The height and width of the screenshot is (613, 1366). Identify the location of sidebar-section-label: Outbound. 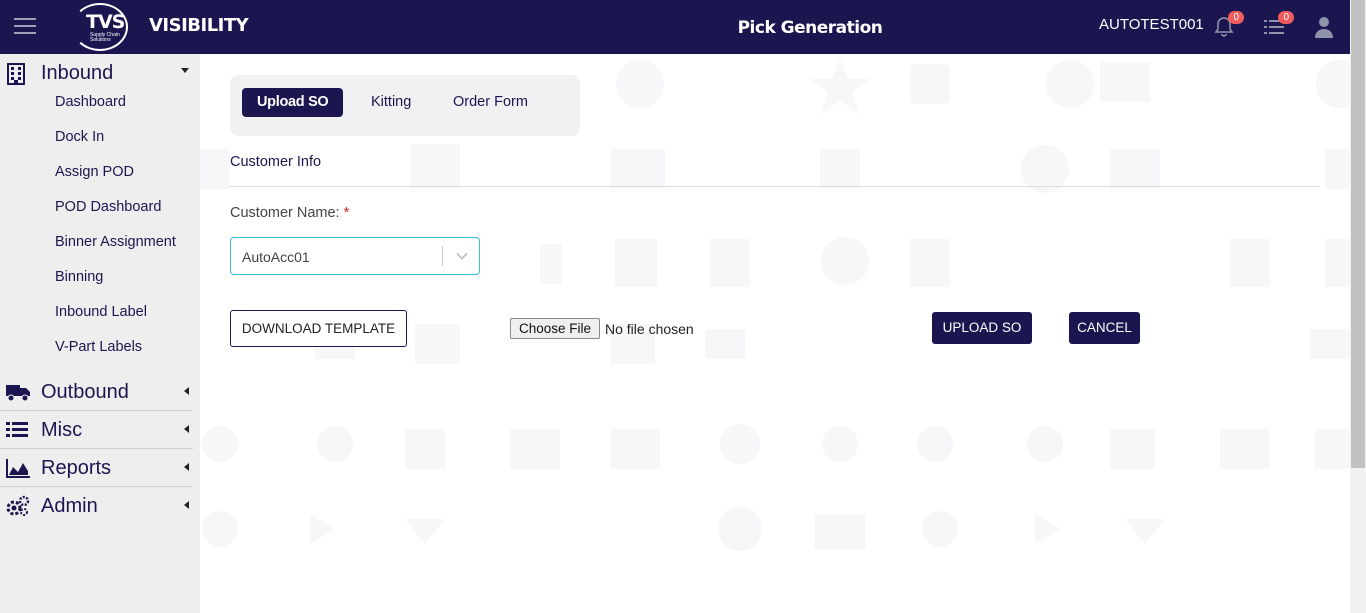
(85, 392).